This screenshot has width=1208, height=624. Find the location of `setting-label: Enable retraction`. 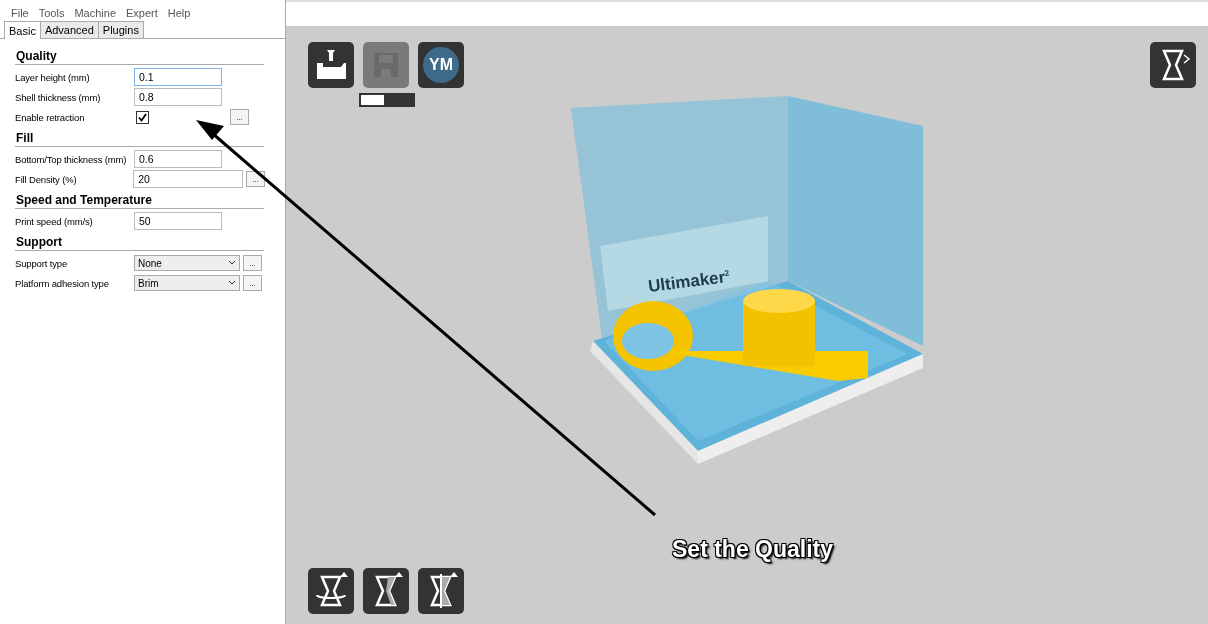

setting-label: Enable retraction is located at coordinates (50, 117).